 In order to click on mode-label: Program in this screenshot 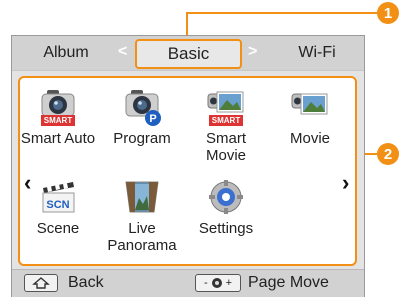, I will do `click(142, 138)`.